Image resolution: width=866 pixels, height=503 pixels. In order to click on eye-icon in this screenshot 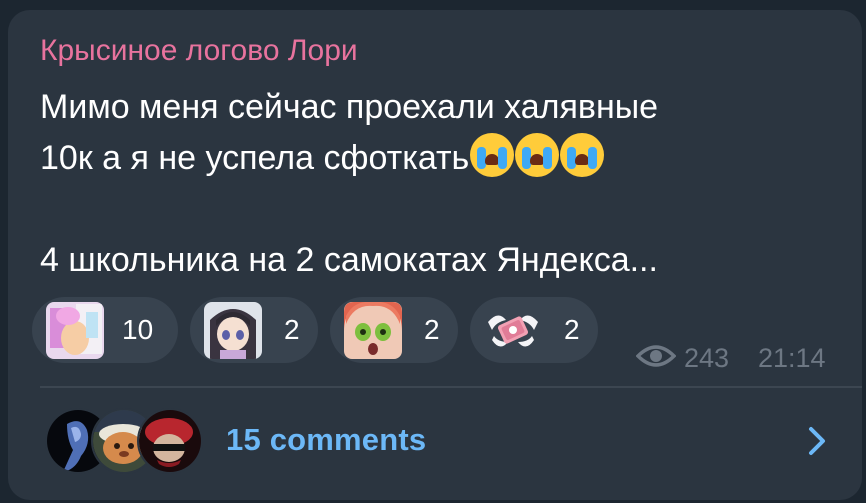, I will do `click(656, 356)`.